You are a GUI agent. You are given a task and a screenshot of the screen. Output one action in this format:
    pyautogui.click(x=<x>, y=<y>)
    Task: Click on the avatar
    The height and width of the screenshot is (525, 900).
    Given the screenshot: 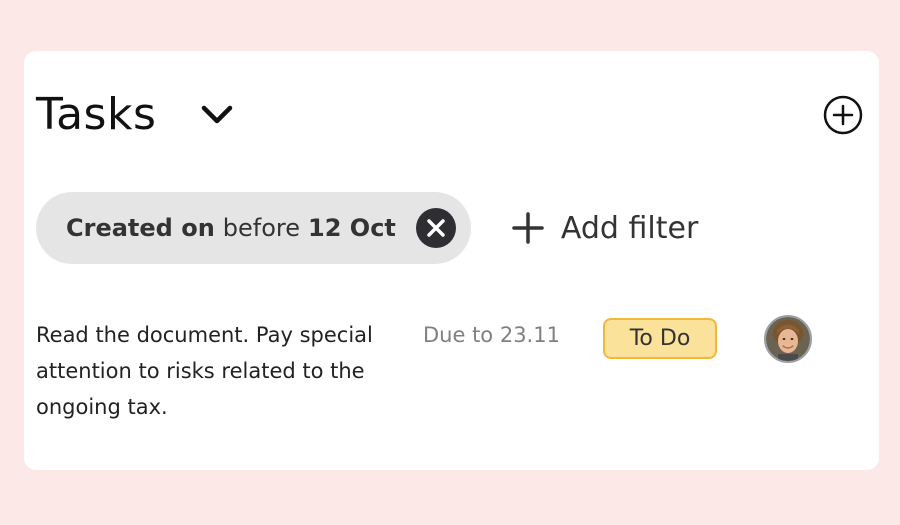 What is the action you would take?
    pyautogui.click(x=788, y=339)
    